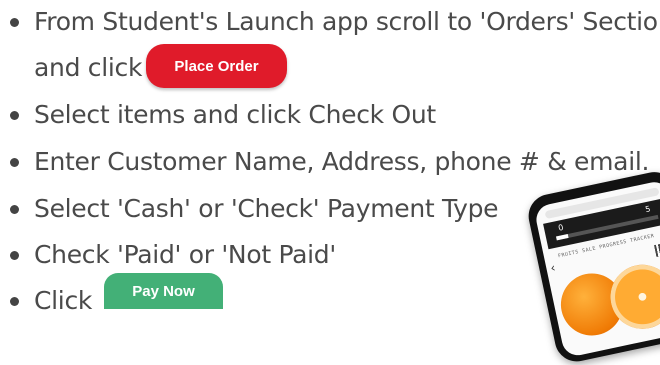  I want to click on phone-illustration: 0 5 FRUITS SALE PROGRESS TRACKER ‹ ›, so click(592, 266).